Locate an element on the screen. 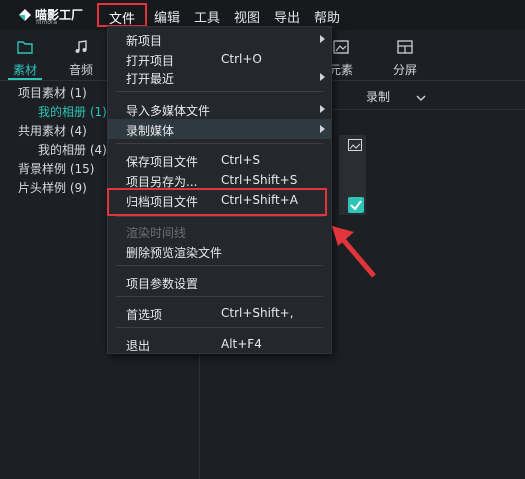 The height and width of the screenshot is (479, 525). shortcut-save-as: Ctrl+Shift+S is located at coordinates (259, 180).